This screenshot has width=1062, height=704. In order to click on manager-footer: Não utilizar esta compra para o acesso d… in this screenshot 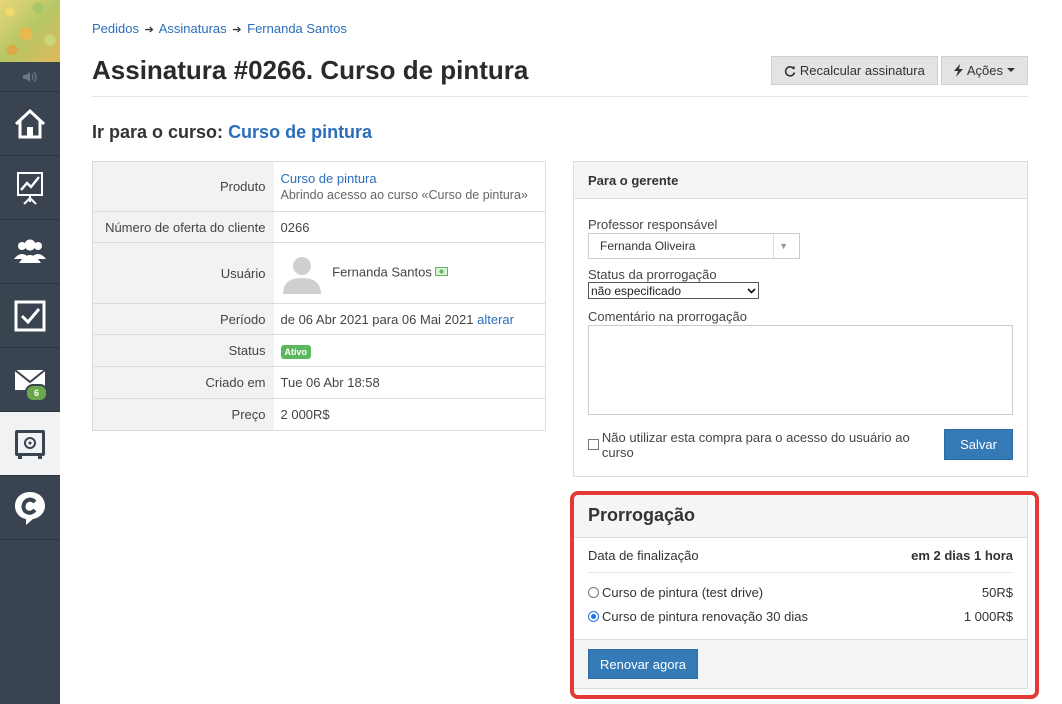, I will do `click(800, 444)`.